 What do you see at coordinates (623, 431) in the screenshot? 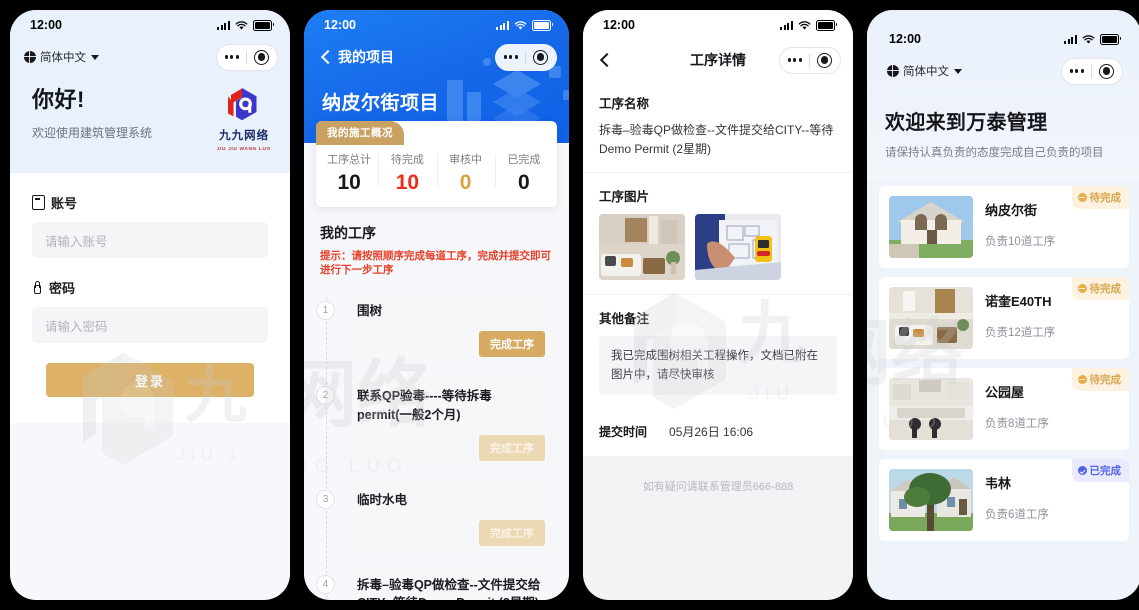
I see `submit-time-label: 提交时间` at bounding box center [623, 431].